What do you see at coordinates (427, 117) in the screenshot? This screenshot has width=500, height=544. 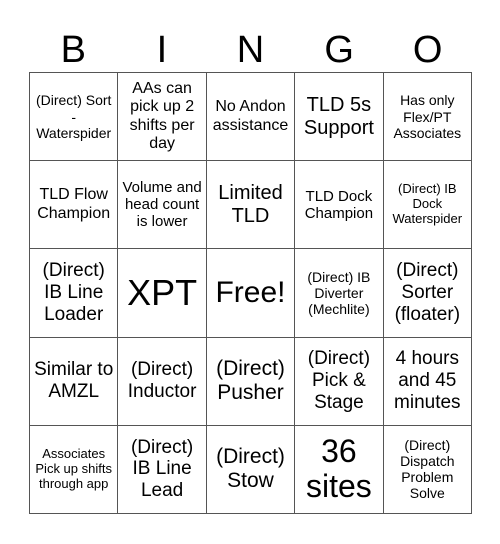 I see `bingo-cell: Has only Flex/PT Associates` at bounding box center [427, 117].